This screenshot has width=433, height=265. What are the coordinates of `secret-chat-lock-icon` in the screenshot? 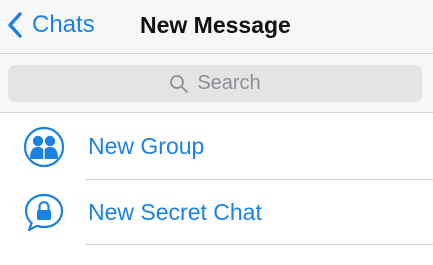 It's located at (44, 212).